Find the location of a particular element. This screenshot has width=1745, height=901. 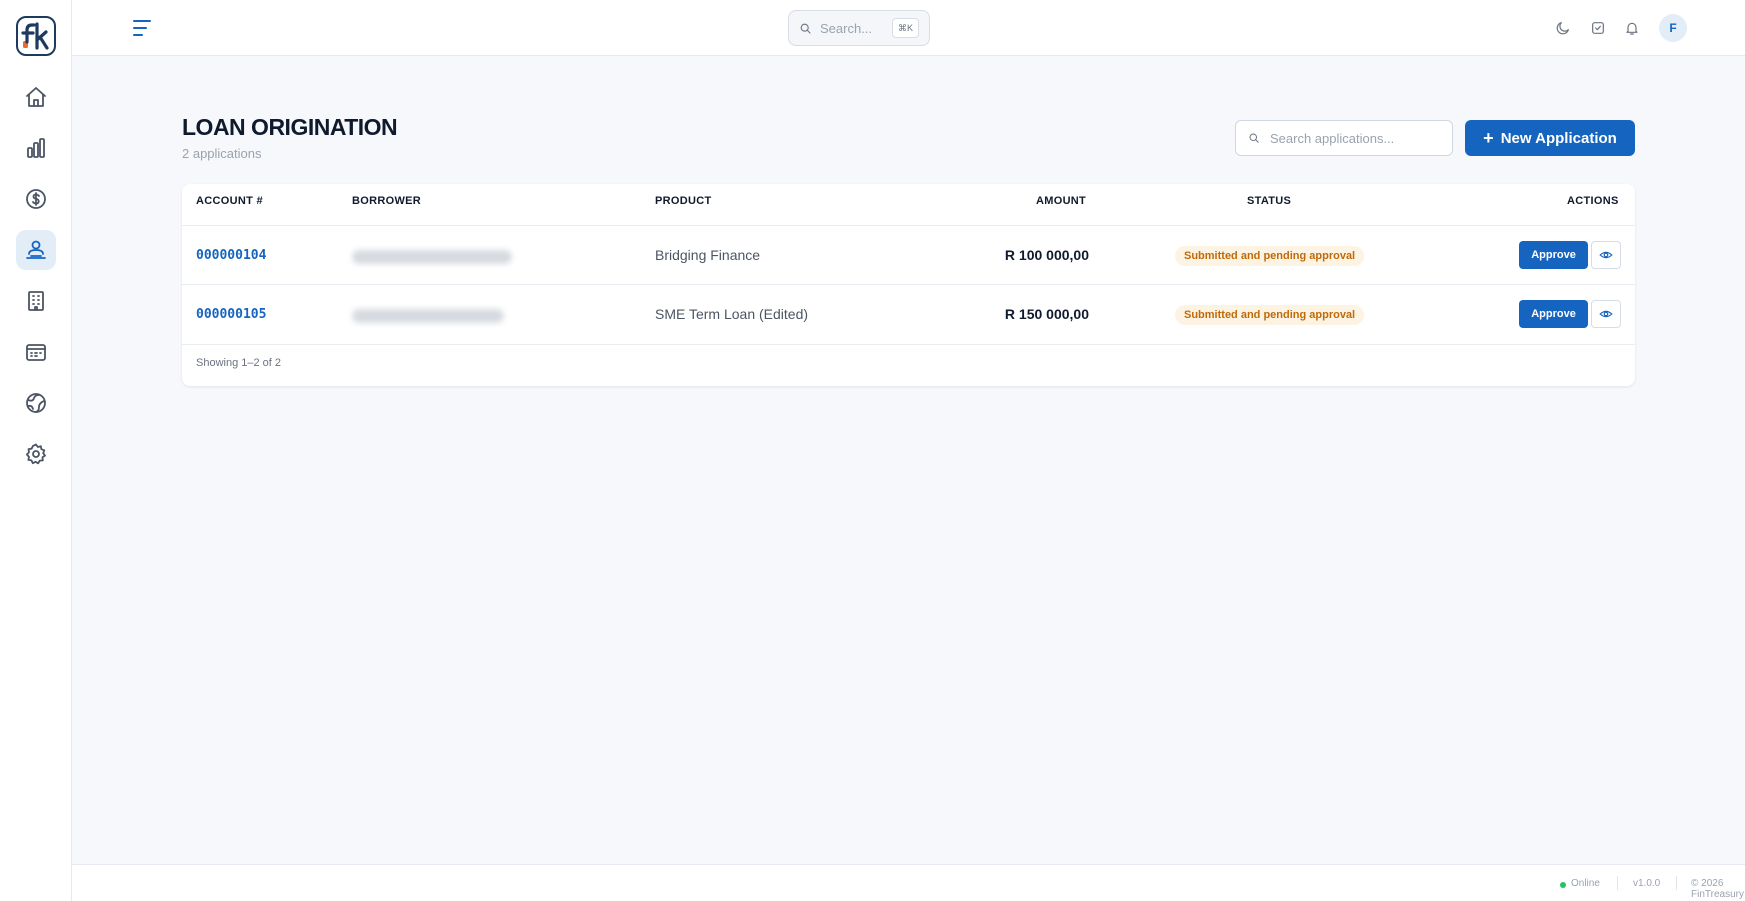

product-name: SME Term Loan (Edited) is located at coordinates (732, 314).